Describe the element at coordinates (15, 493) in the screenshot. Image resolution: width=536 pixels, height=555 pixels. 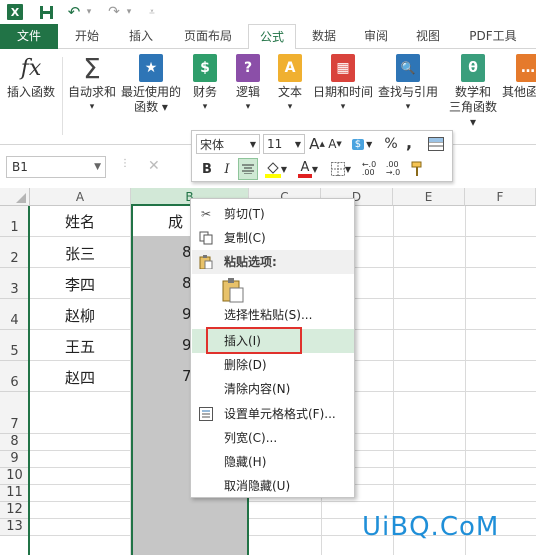
I see `row-header-11: 11` at that location.